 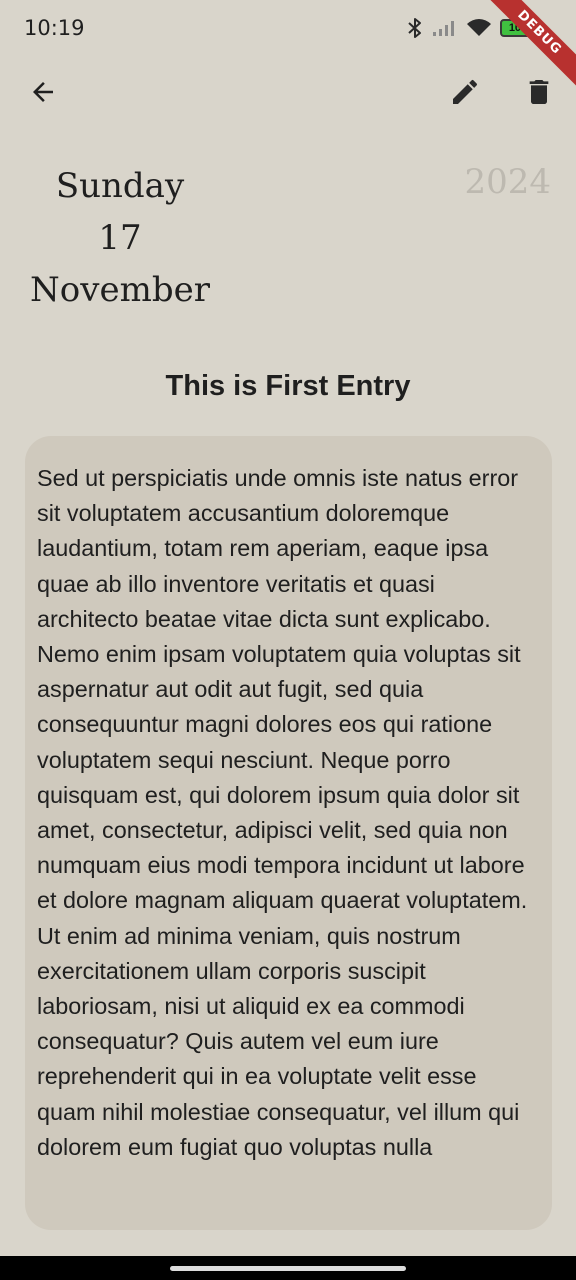 What do you see at coordinates (120, 186) in the screenshot?
I see `entry-weekday: Sunday` at bounding box center [120, 186].